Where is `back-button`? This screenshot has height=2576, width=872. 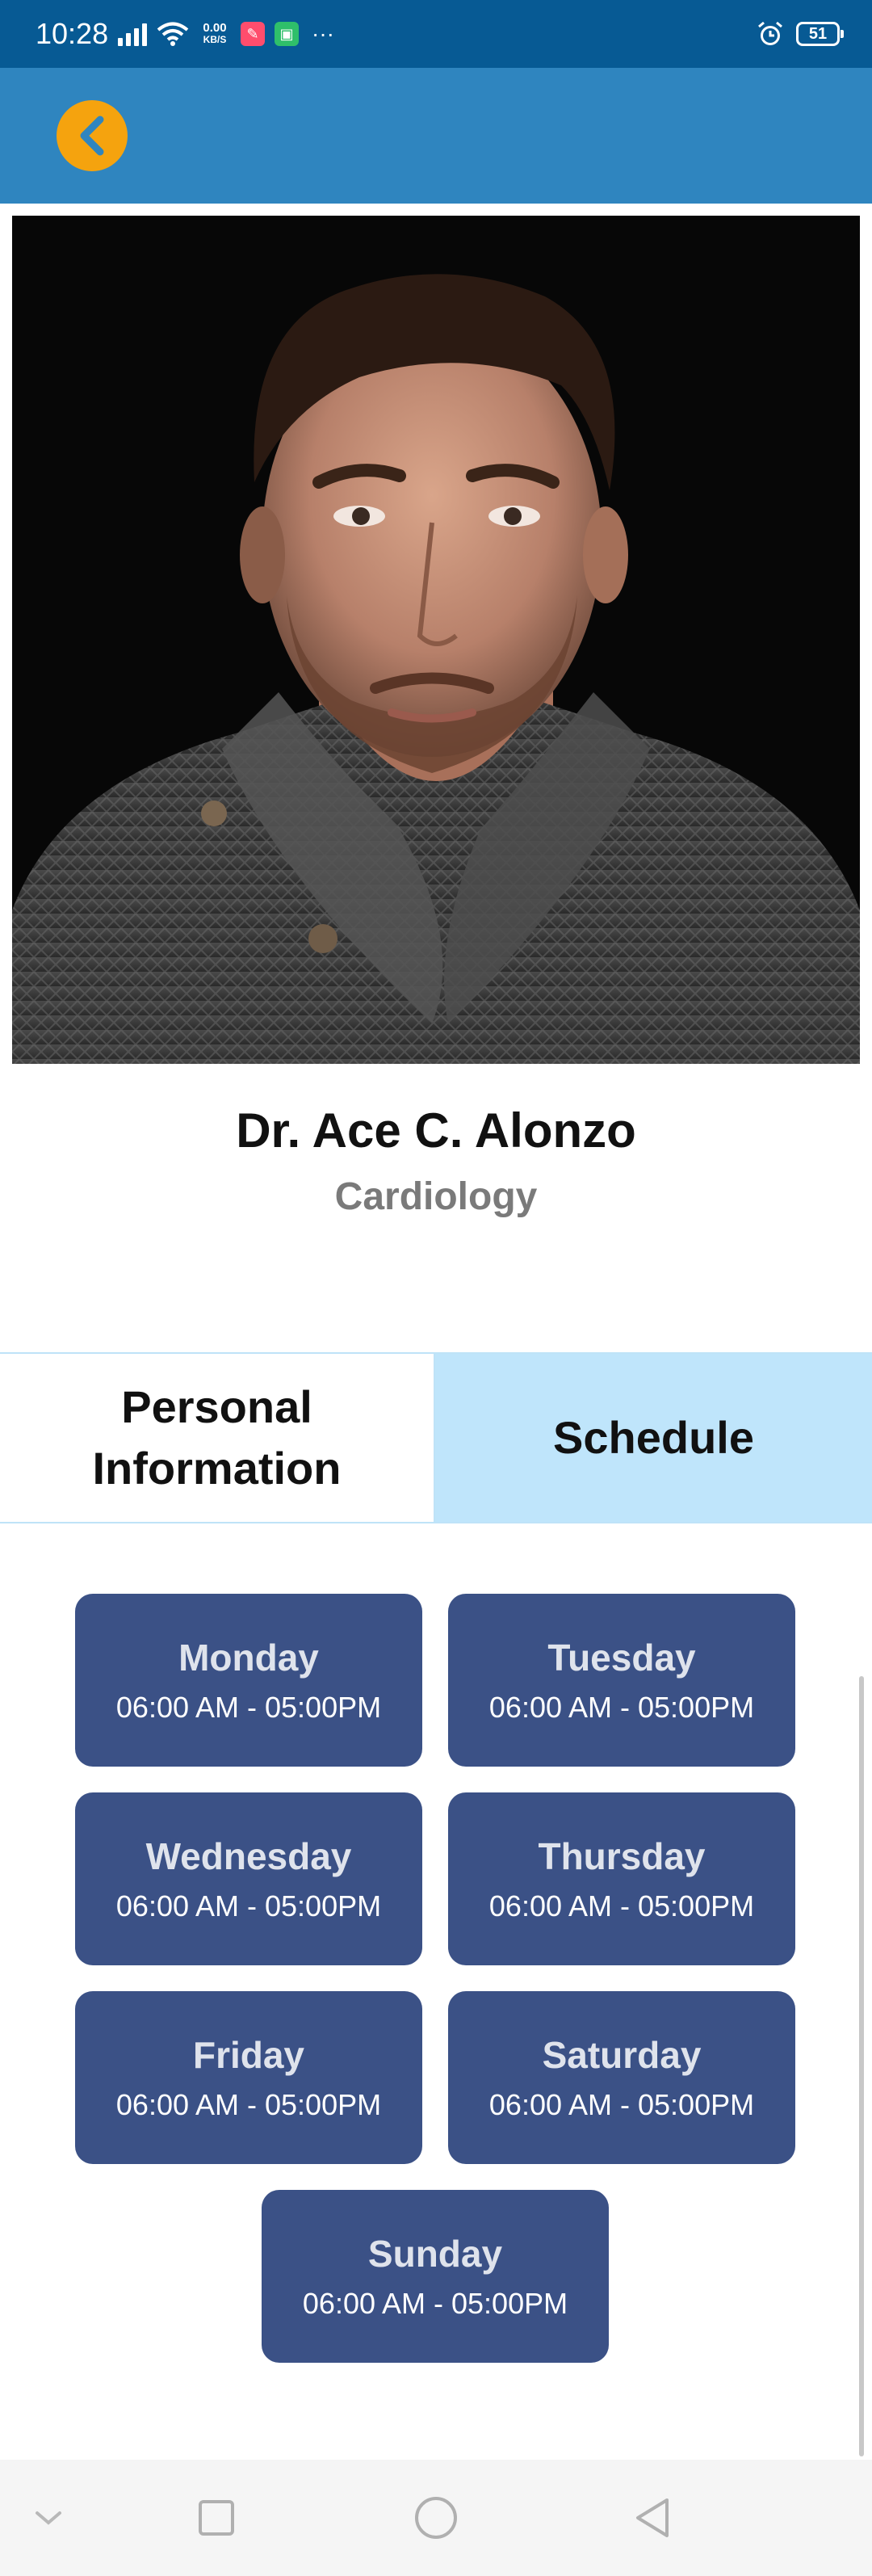 back-button is located at coordinates (92, 135).